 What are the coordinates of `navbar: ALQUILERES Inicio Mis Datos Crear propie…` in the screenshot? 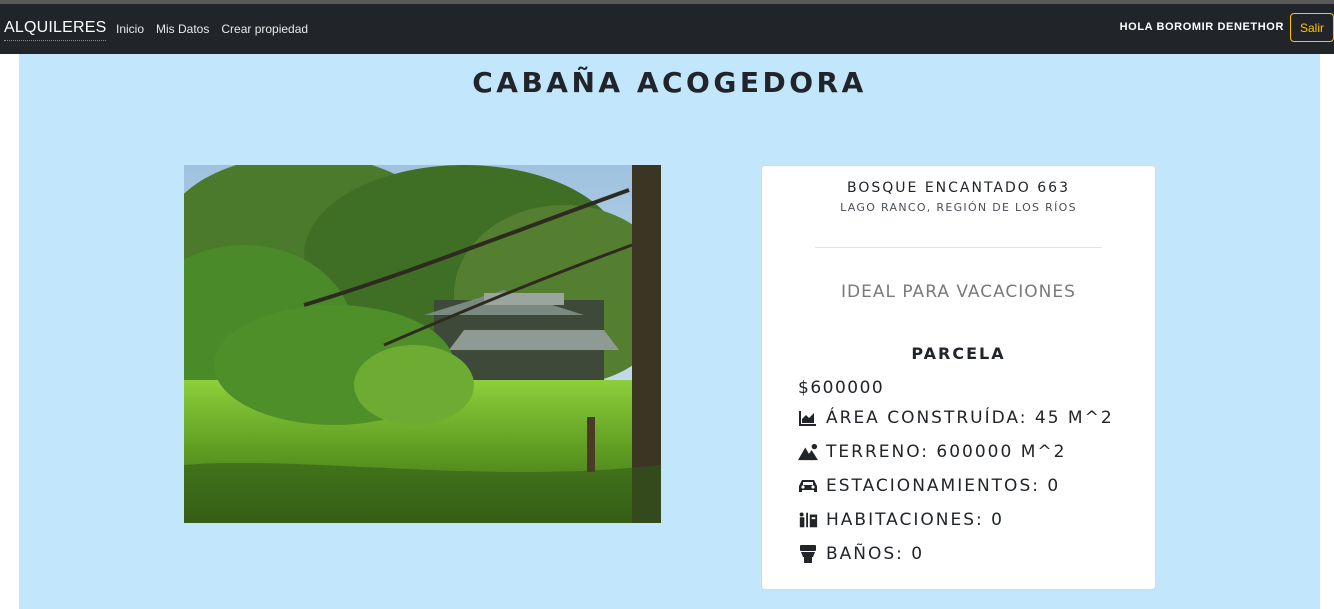 It's located at (667, 29).